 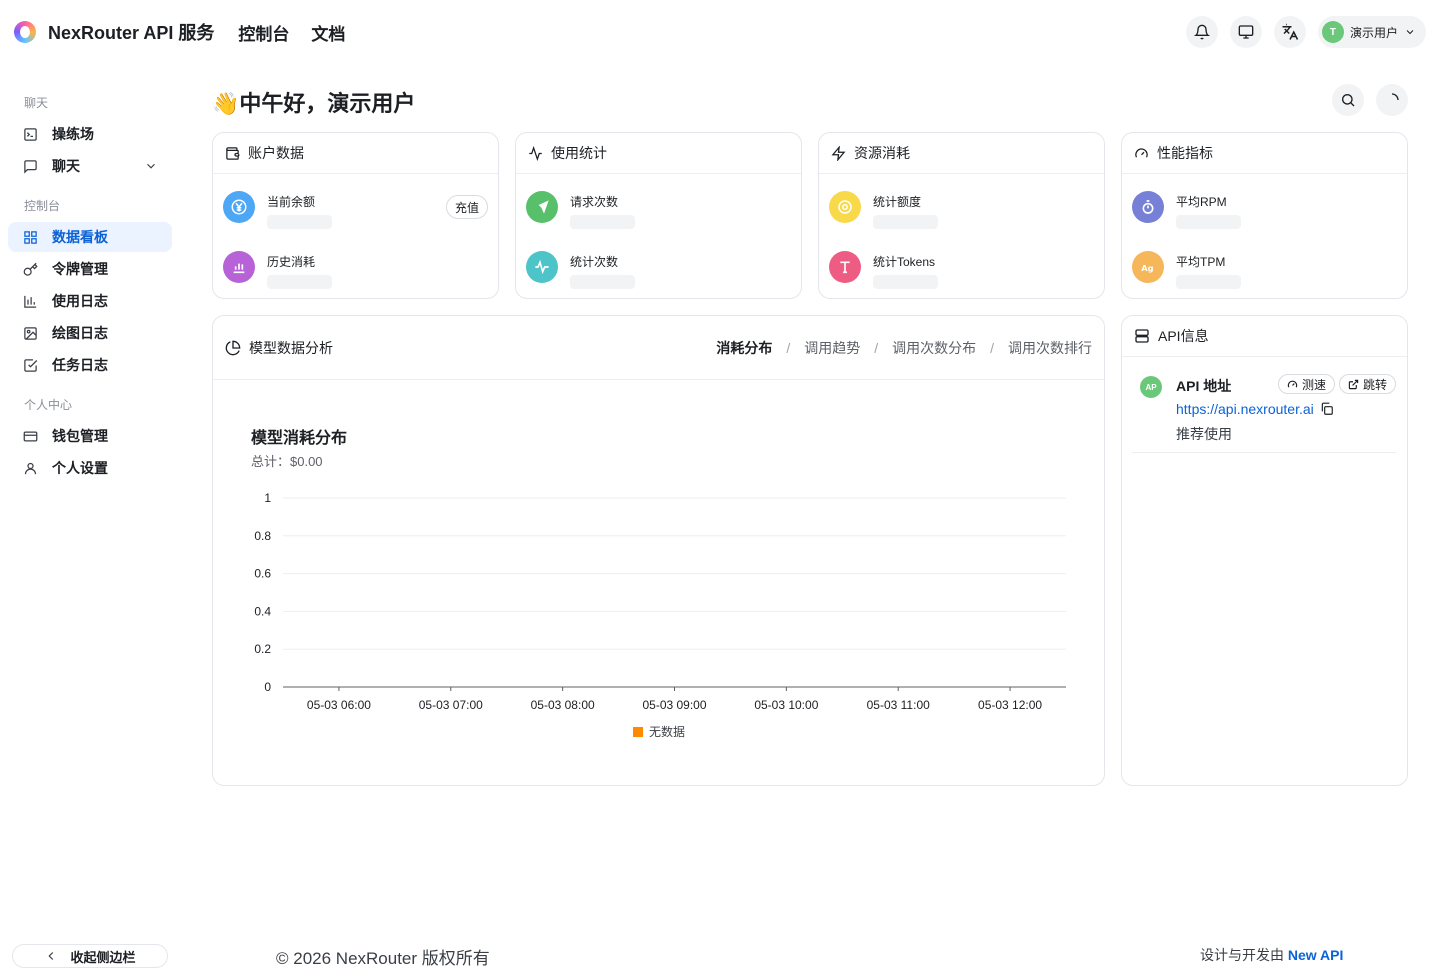 What do you see at coordinates (845, 267) in the screenshot?
I see `text-icon` at bounding box center [845, 267].